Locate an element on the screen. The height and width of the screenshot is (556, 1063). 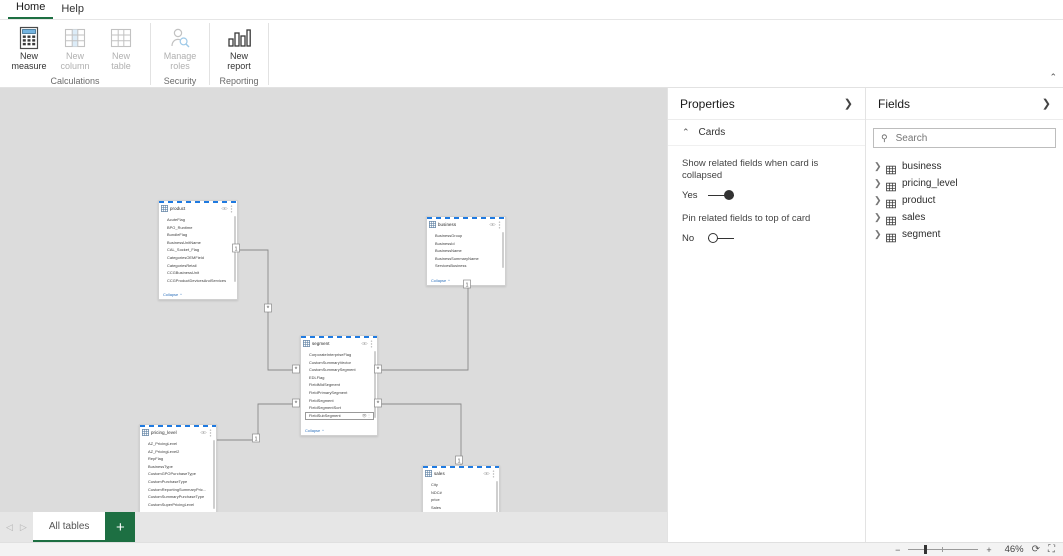
table-field-row: FieldPrimarySegment is located at coordinates (341, 393).